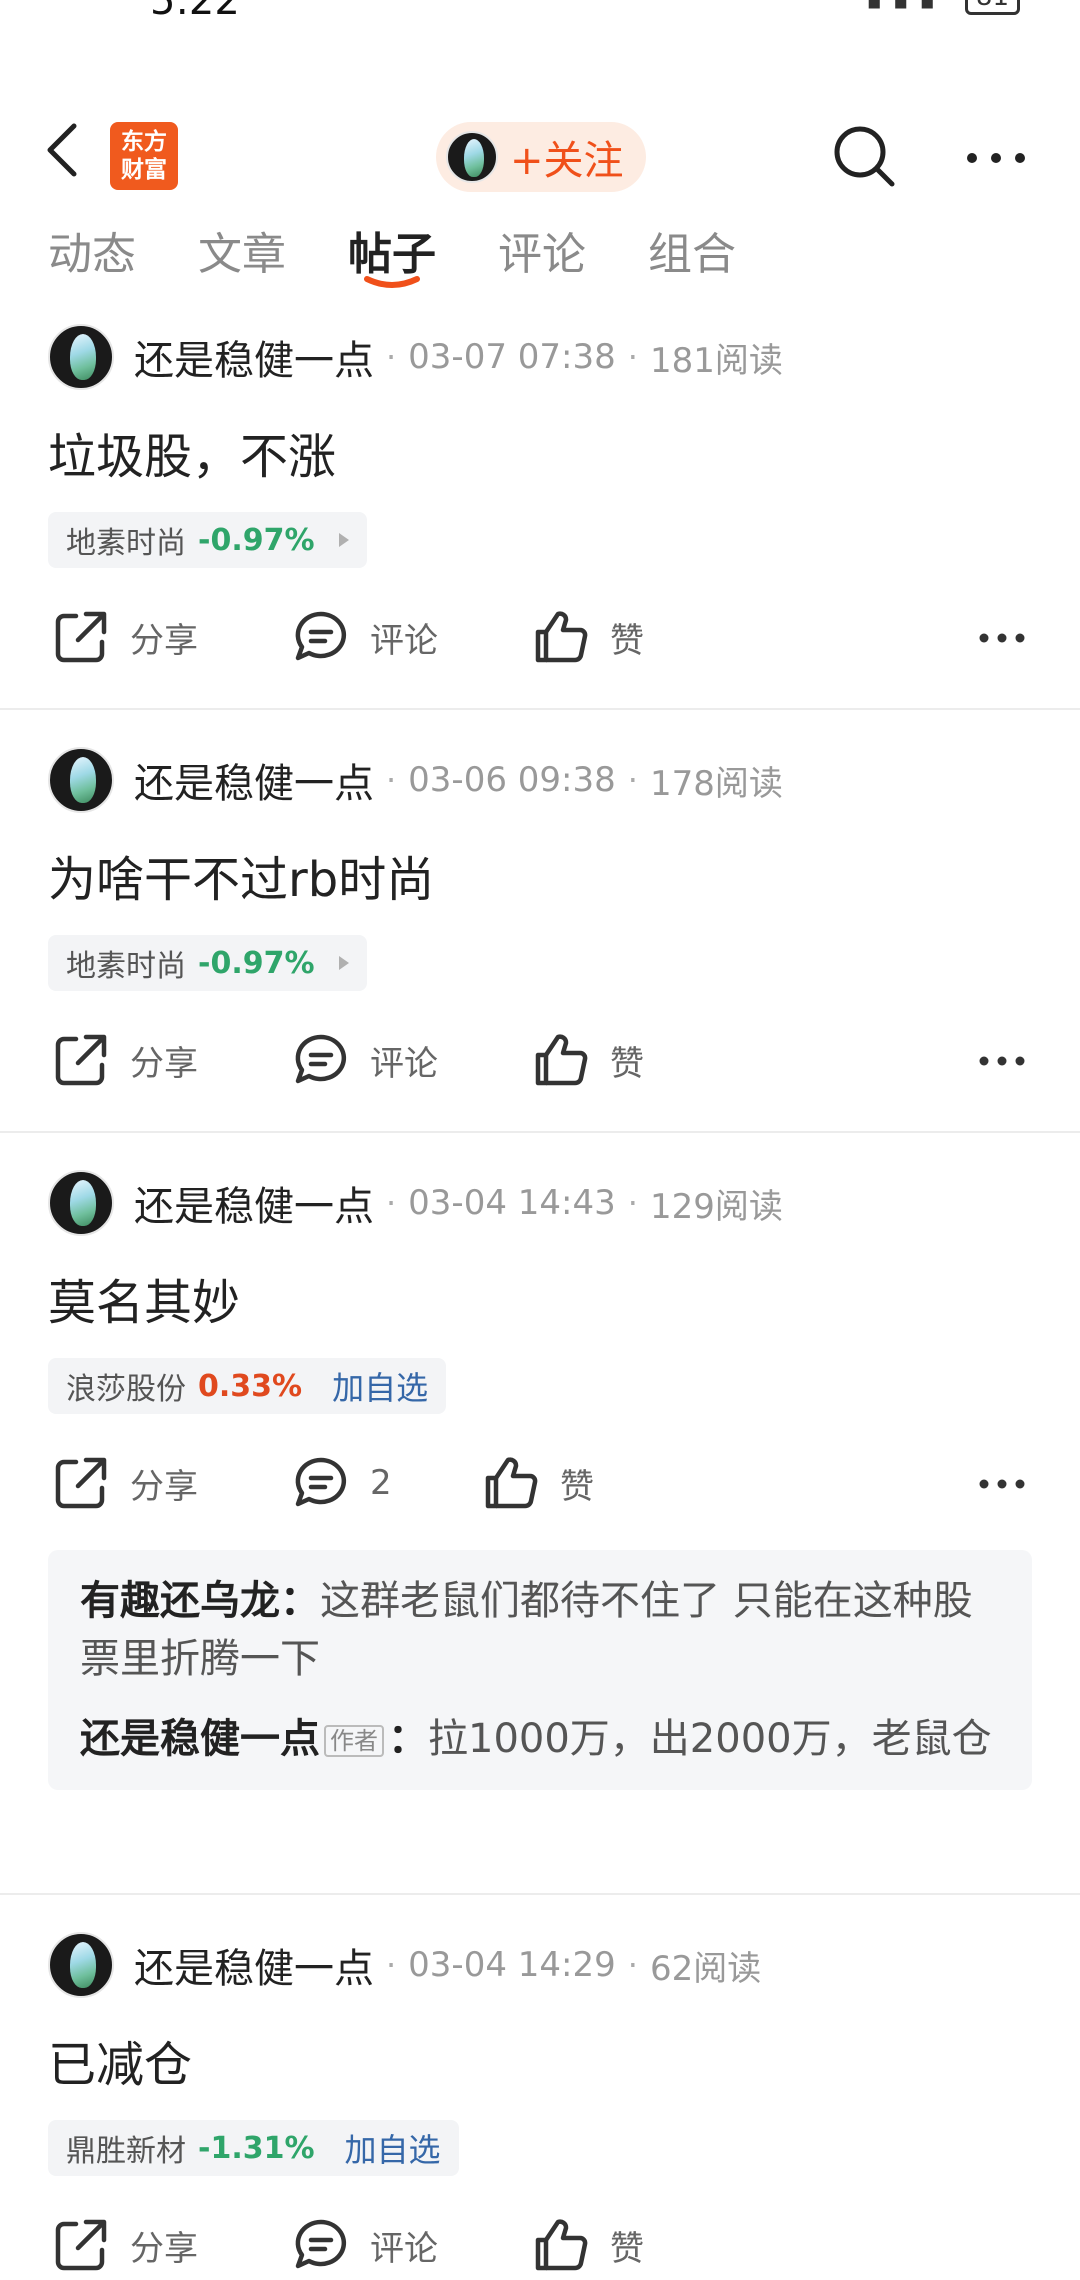 Image resolution: width=1080 pixels, height=2280 pixels. Describe the element at coordinates (144, 1298) in the screenshot. I see `post-content: 莫名其妙` at that location.